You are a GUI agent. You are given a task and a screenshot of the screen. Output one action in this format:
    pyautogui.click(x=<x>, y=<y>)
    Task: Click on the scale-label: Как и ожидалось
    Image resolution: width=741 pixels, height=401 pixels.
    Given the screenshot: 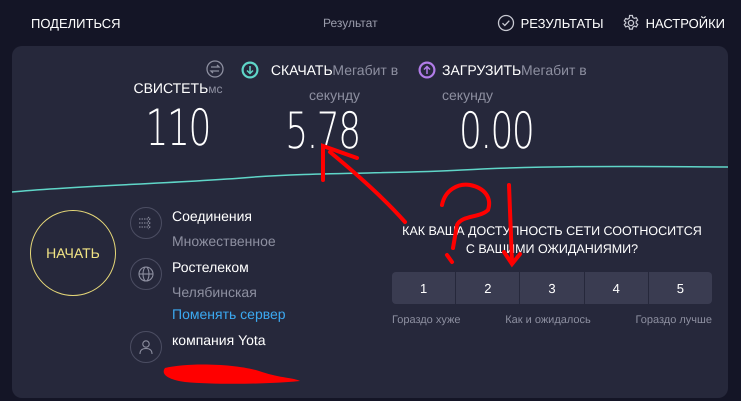 What is the action you would take?
    pyautogui.click(x=548, y=320)
    